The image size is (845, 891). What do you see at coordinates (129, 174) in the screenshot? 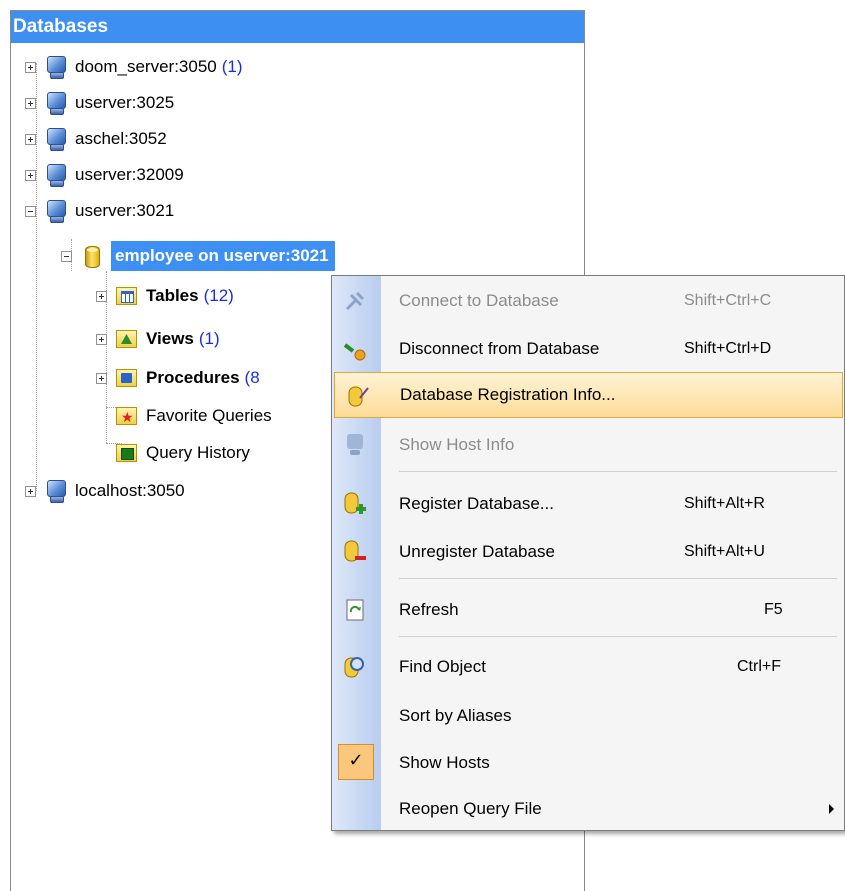
I see `server-label: userver:32009` at bounding box center [129, 174].